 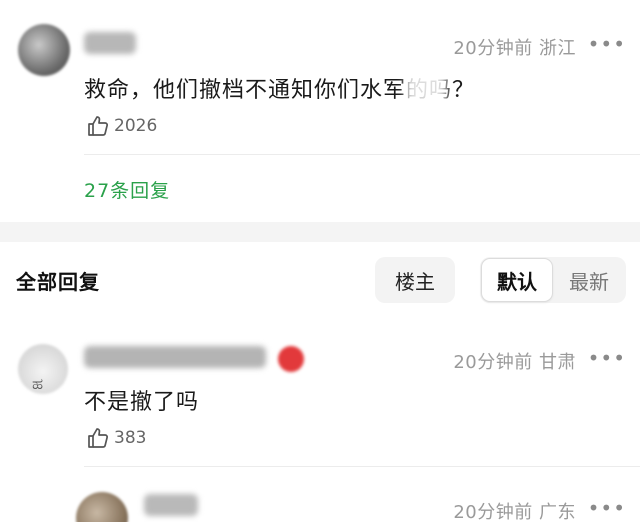 What do you see at coordinates (426, 87) in the screenshot?
I see `censor-blur` at bounding box center [426, 87].